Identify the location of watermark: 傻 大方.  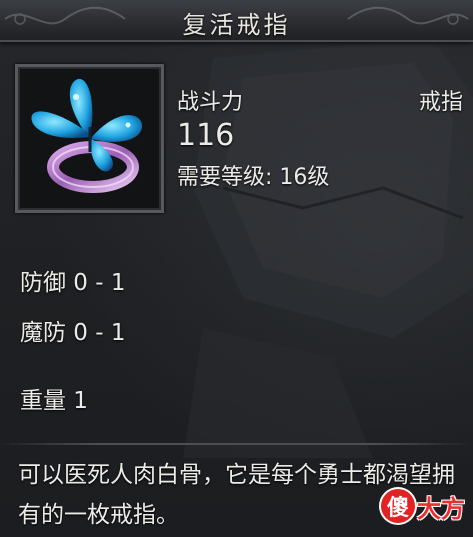
(423, 506).